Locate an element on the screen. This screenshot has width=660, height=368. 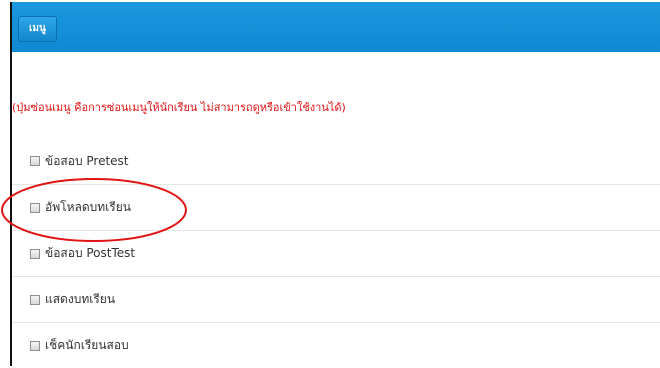
menu-item-label: เช็คนักเรียนสอบ is located at coordinates (87, 345).